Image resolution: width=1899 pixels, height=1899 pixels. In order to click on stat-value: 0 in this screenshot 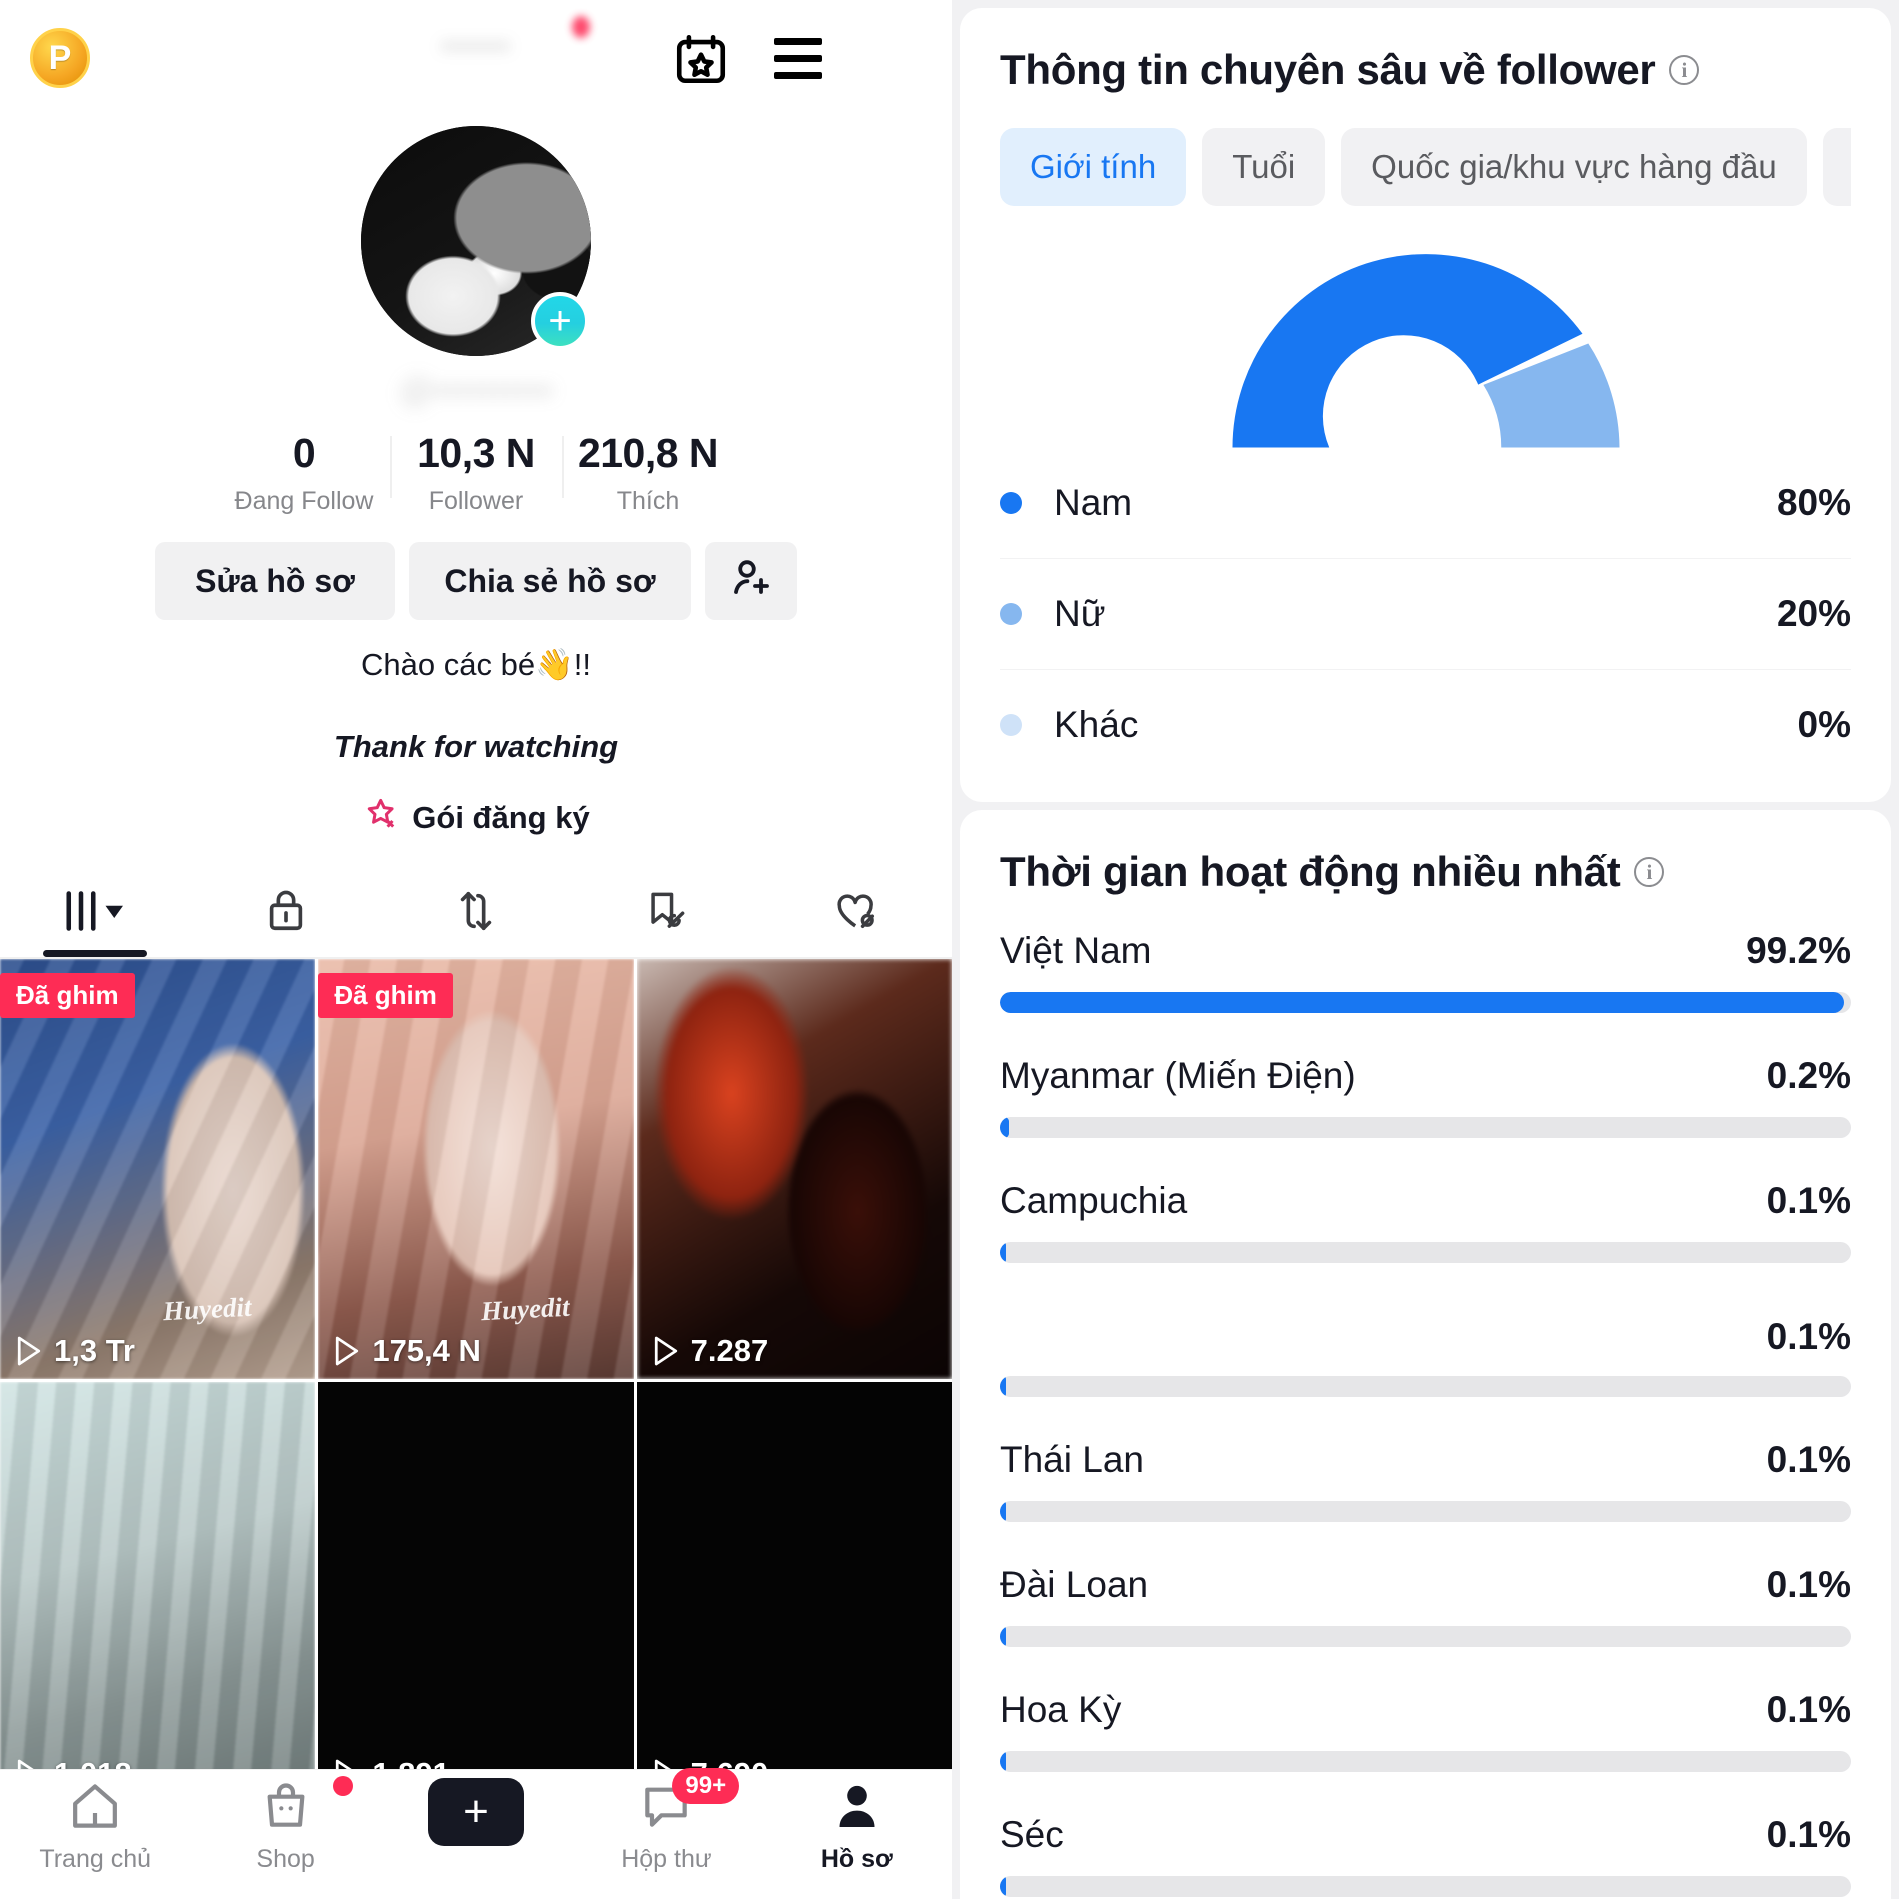, I will do `click(304, 453)`.